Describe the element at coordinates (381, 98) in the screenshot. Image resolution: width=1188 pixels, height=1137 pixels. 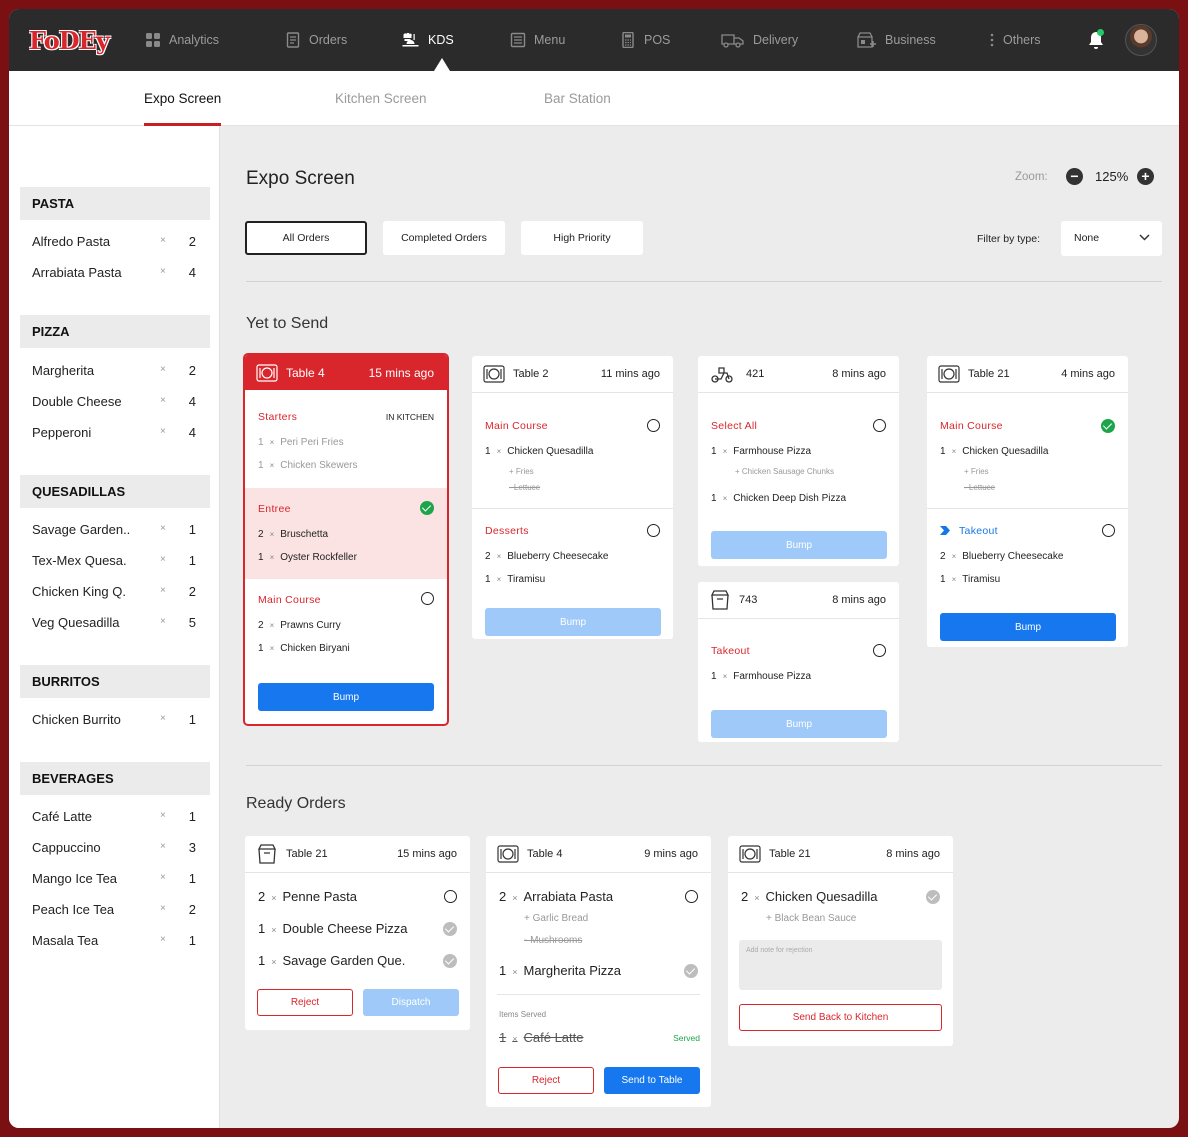
I see `tab-kitchen-screen: Kitchen Screen` at that location.